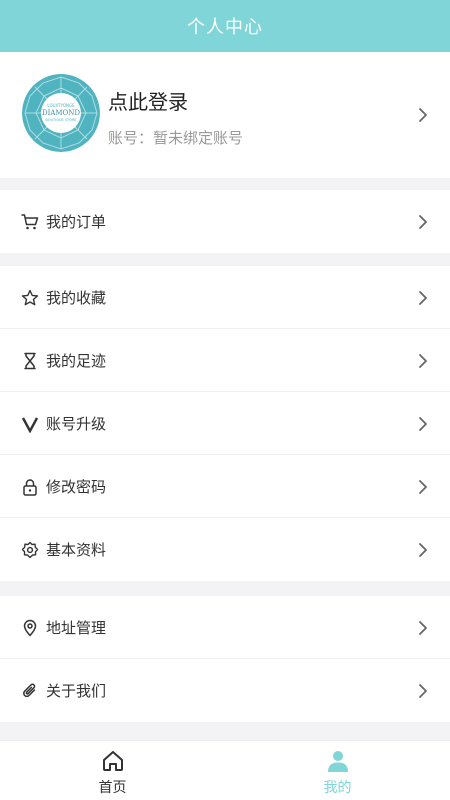  I want to click on avatar: LOUXTYONGE DIAMOND BOUTIQUE STORE, so click(61, 113).